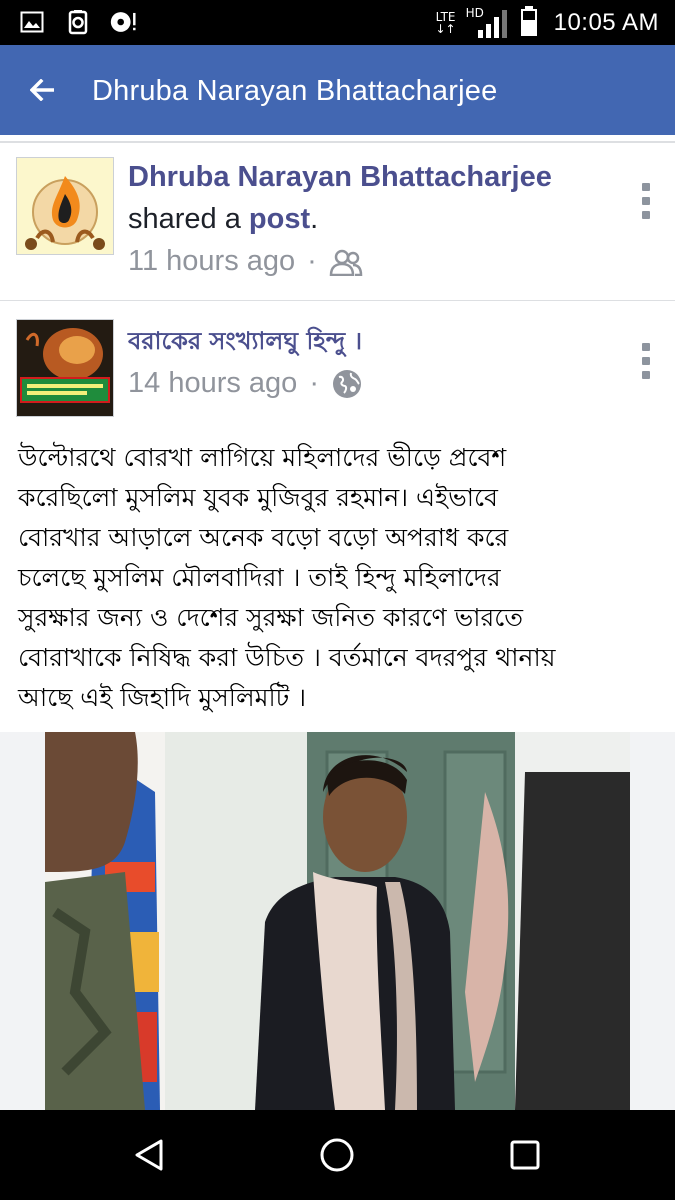 The image size is (675, 1200). Describe the element at coordinates (65, 368) in the screenshot. I see `page-avatar` at that location.